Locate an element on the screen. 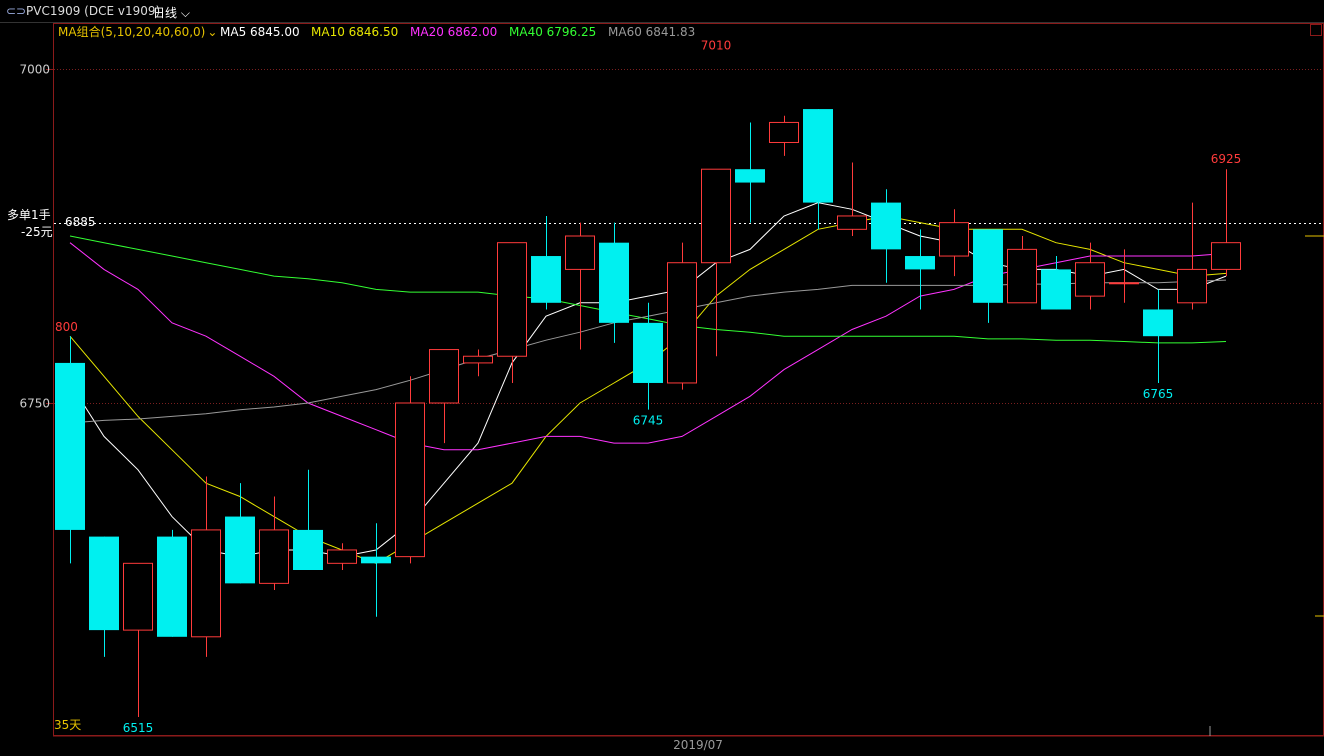 Image resolution: width=1324 pixels, height=756 pixels. position-label: 多单1手 is located at coordinates (29, 215).